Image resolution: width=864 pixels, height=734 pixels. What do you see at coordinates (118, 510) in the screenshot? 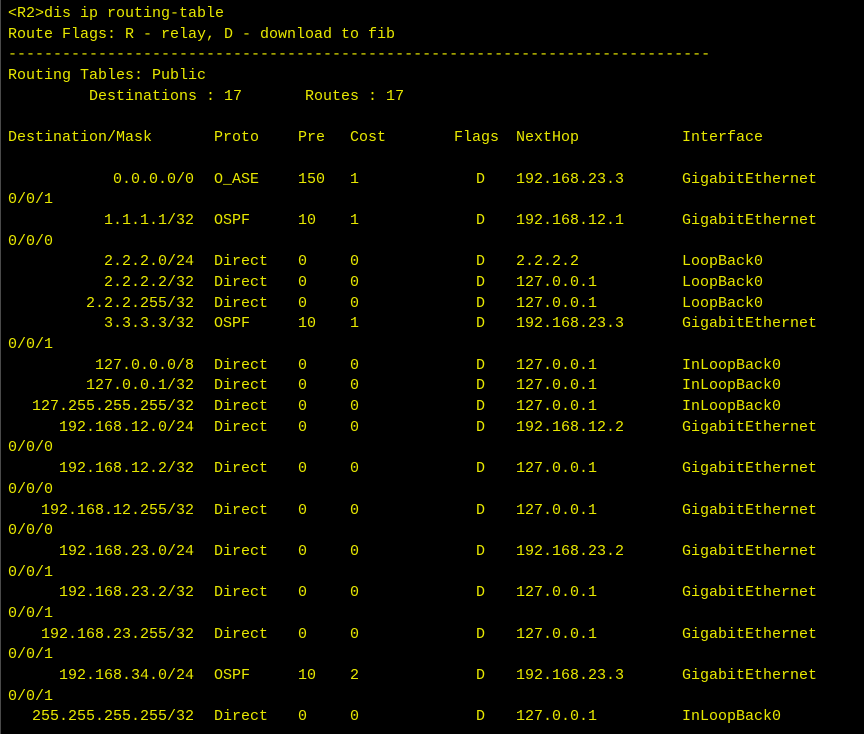
I see `route-destination: 192.168.12.255/32` at bounding box center [118, 510].